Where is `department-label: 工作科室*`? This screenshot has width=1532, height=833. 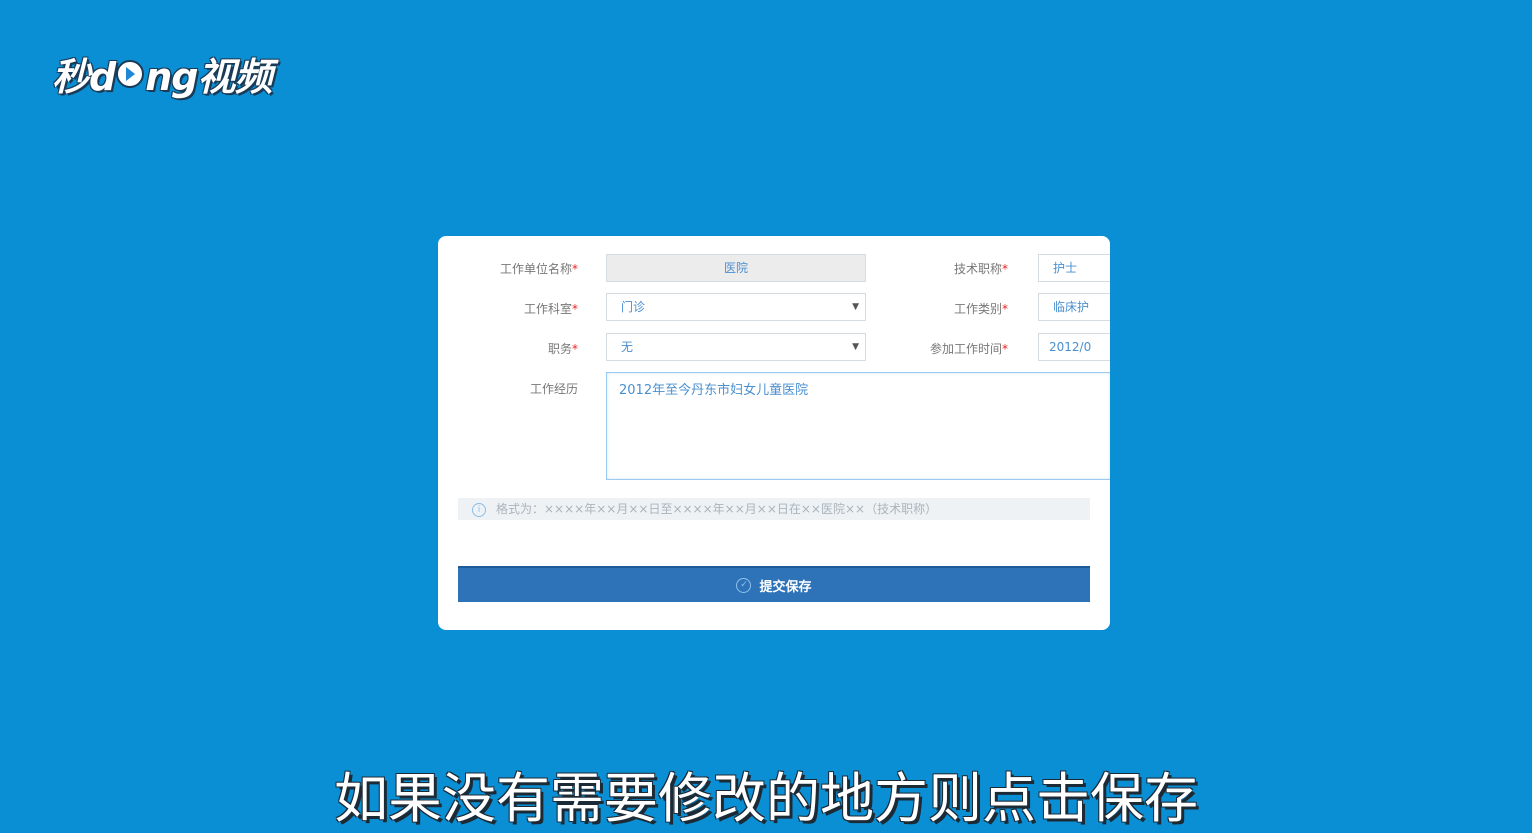
department-label: 工作科室* is located at coordinates (550, 309).